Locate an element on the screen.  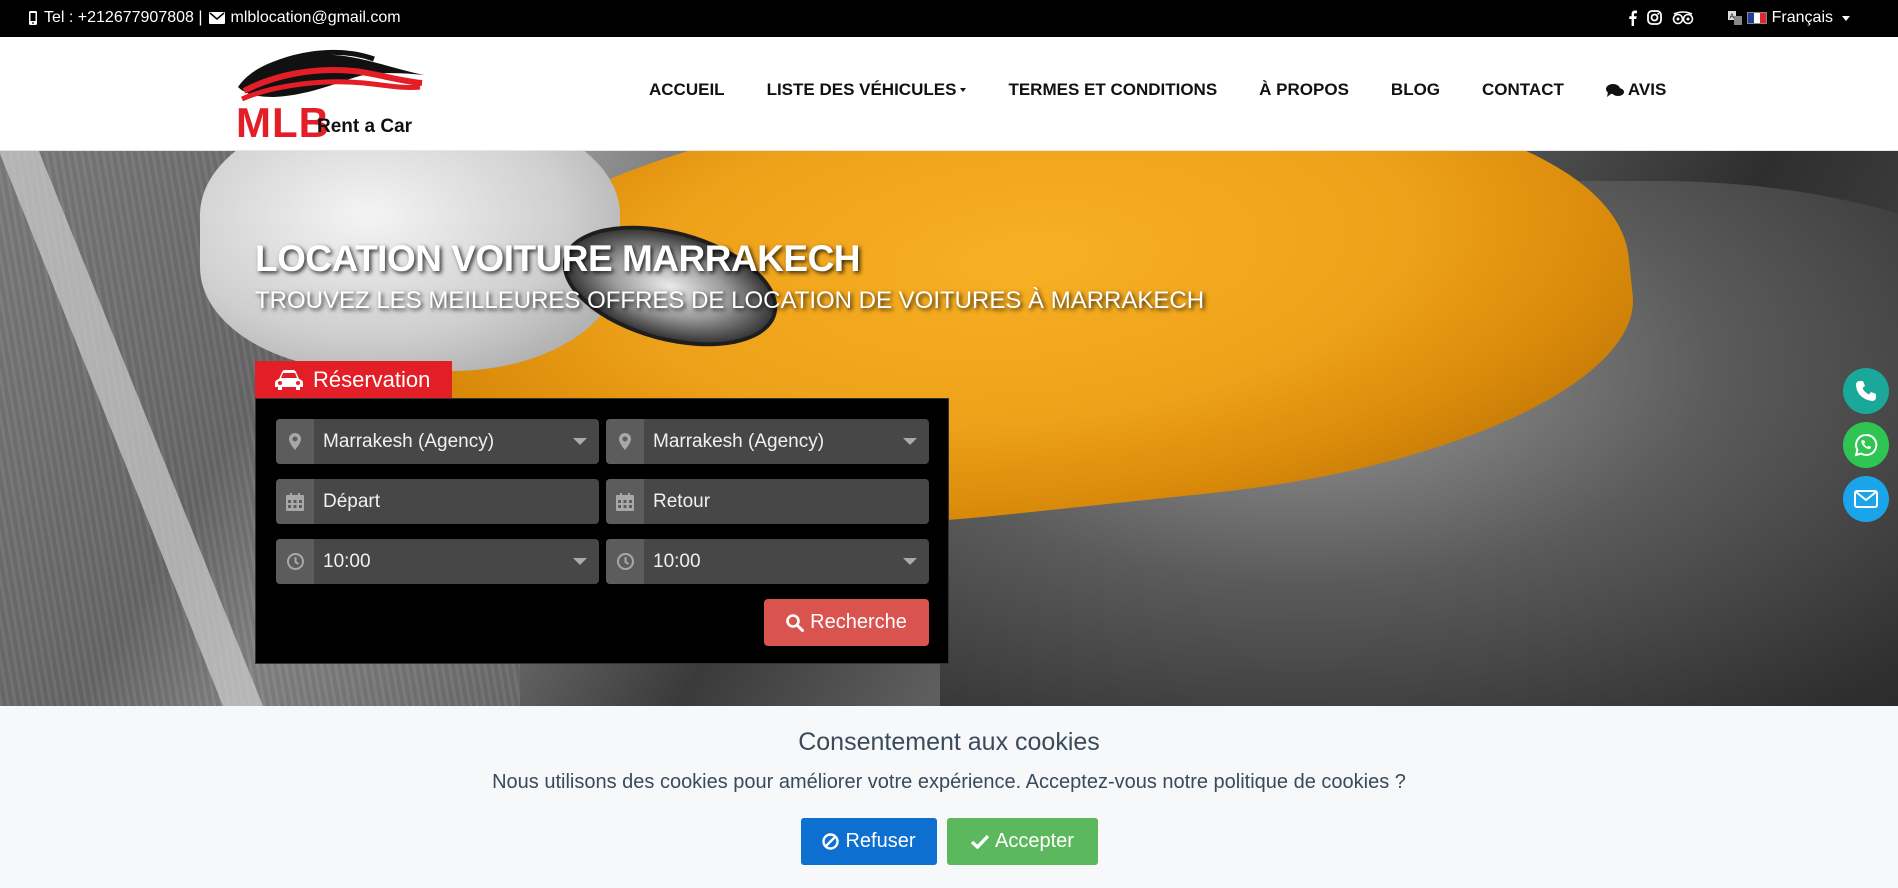
email-icon is located at coordinates (1866, 499).